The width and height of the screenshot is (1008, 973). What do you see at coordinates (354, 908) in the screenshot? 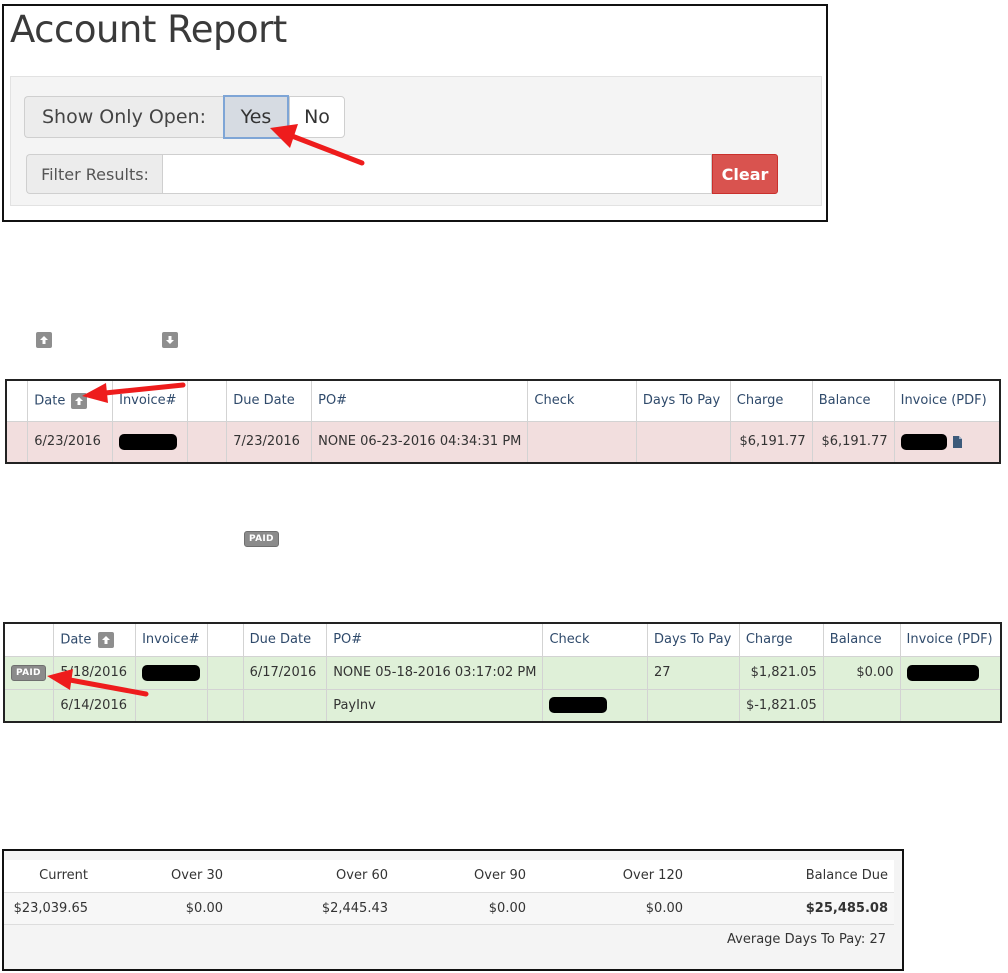
I see `aging-over-60: $2,445.43` at bounding box center [354, 908].